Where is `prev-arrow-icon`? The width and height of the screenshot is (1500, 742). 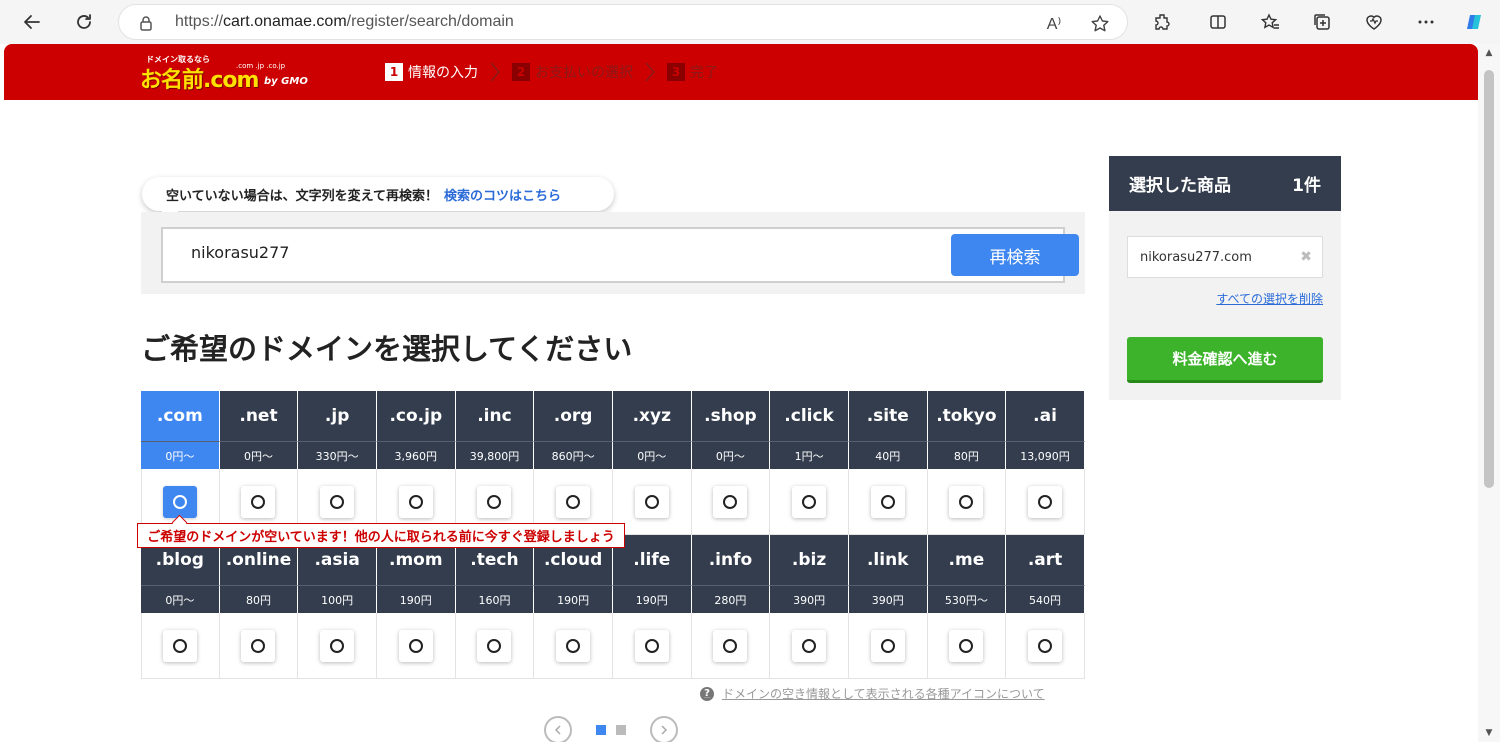
prev-arrow-icon is located at coordinates (558, 729).